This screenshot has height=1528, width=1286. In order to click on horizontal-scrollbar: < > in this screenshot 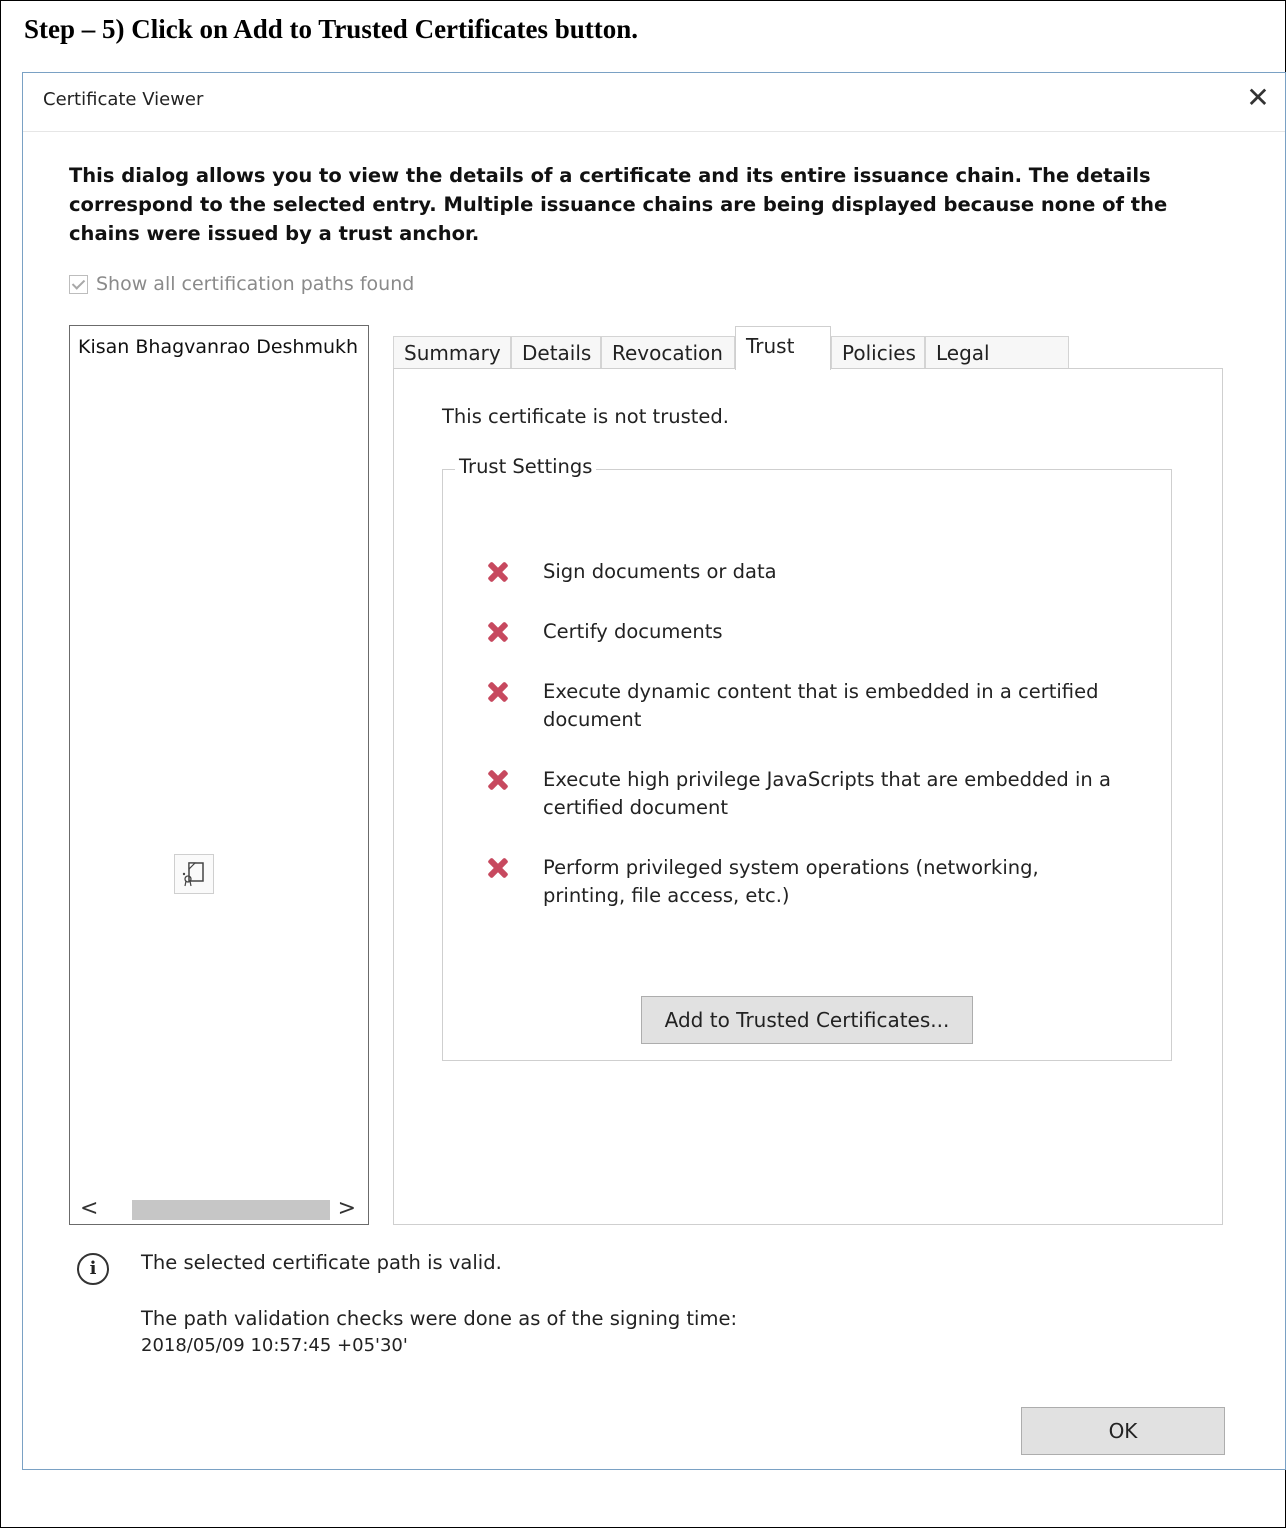, I will do `click(219, 1209)`.